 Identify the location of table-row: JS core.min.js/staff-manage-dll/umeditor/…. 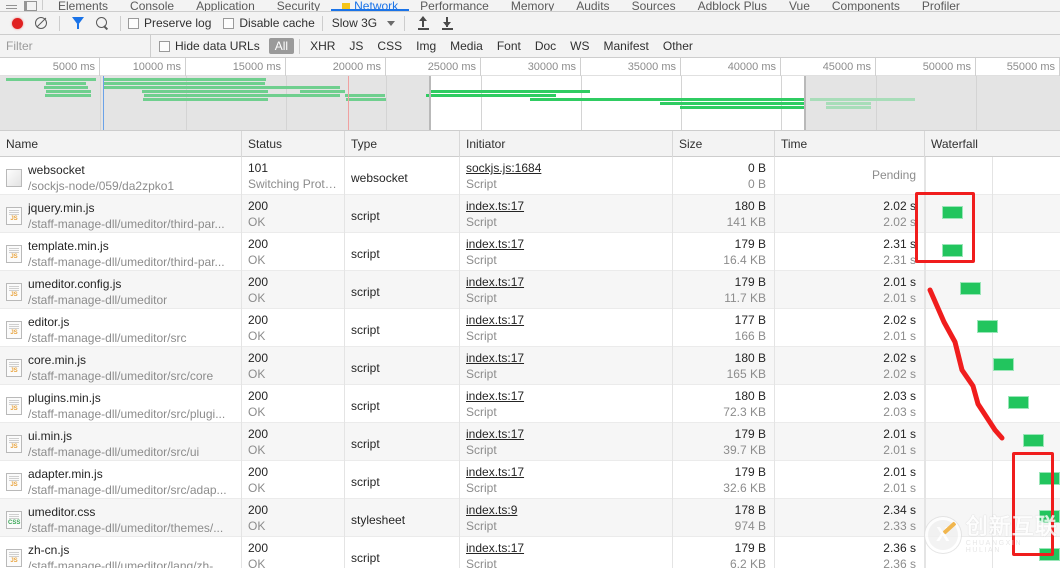
(530, 366).